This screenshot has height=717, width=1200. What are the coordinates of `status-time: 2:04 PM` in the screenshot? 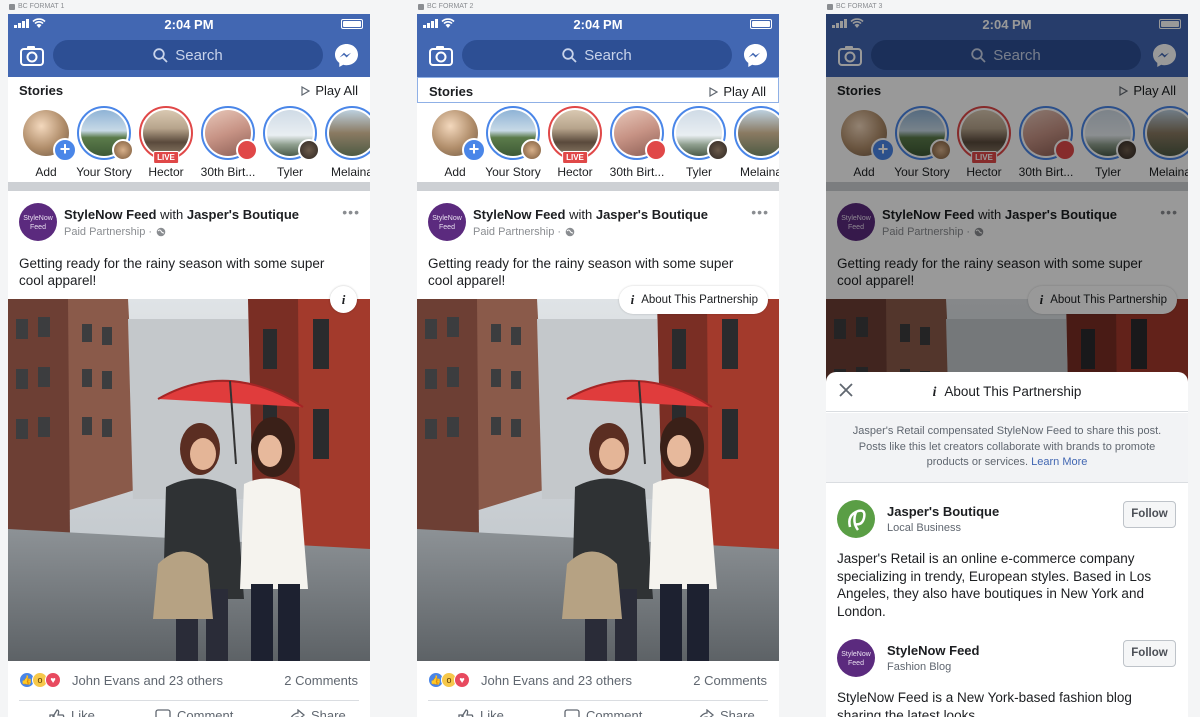 It's located at (189, 24).